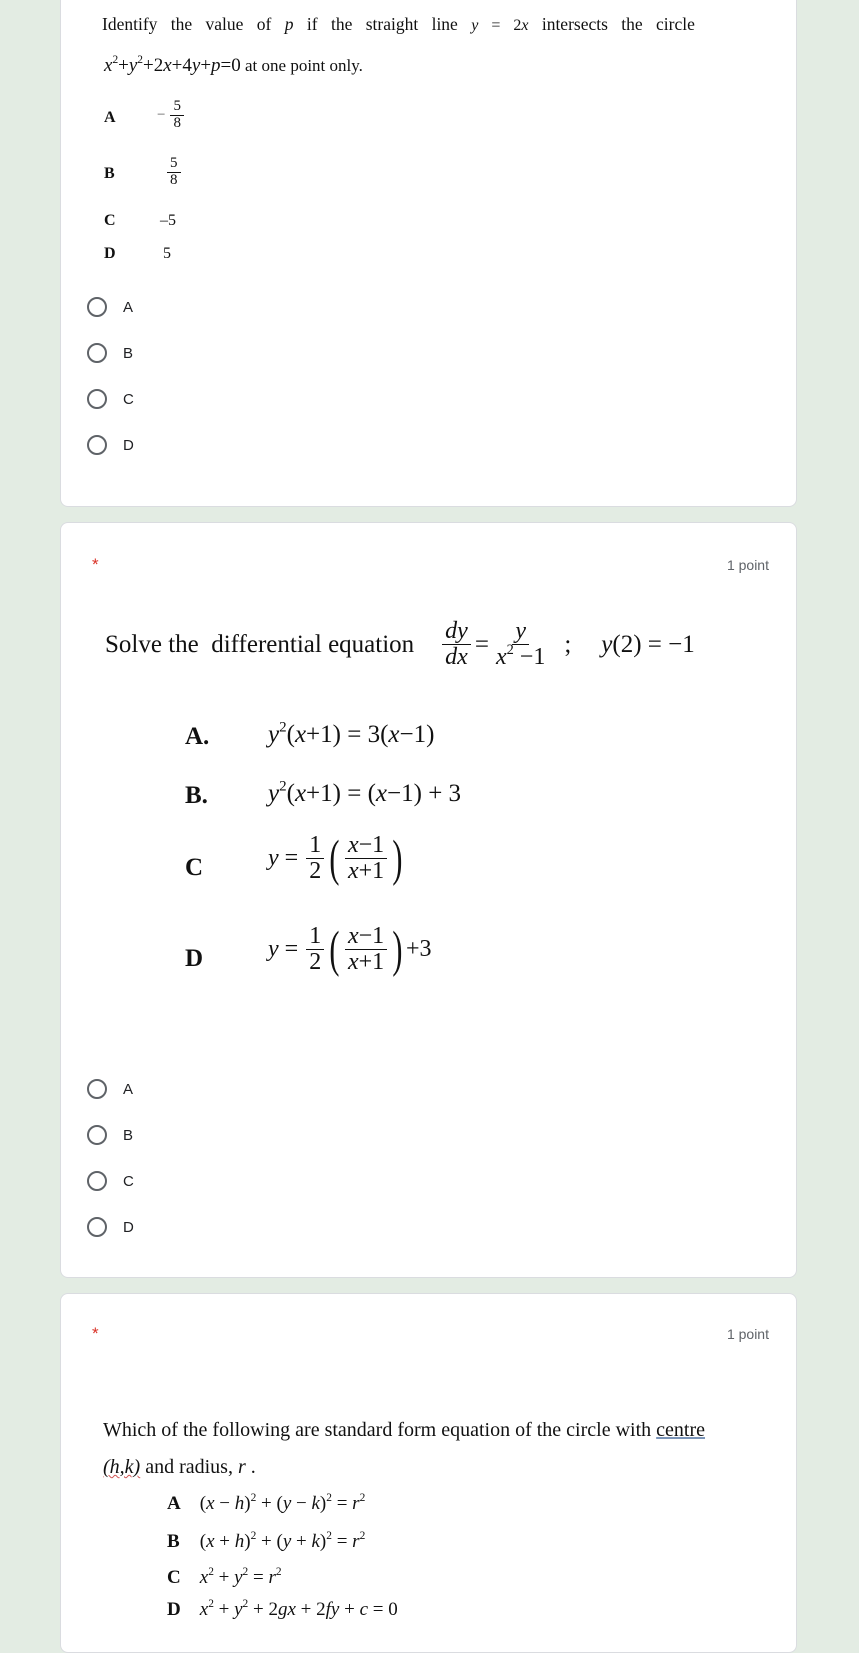 The image size is (859, 1653). What do you see at coordinates (161, 114) in the screenshot?
I see `minus-sign: −` at bounding box center [161, 114].